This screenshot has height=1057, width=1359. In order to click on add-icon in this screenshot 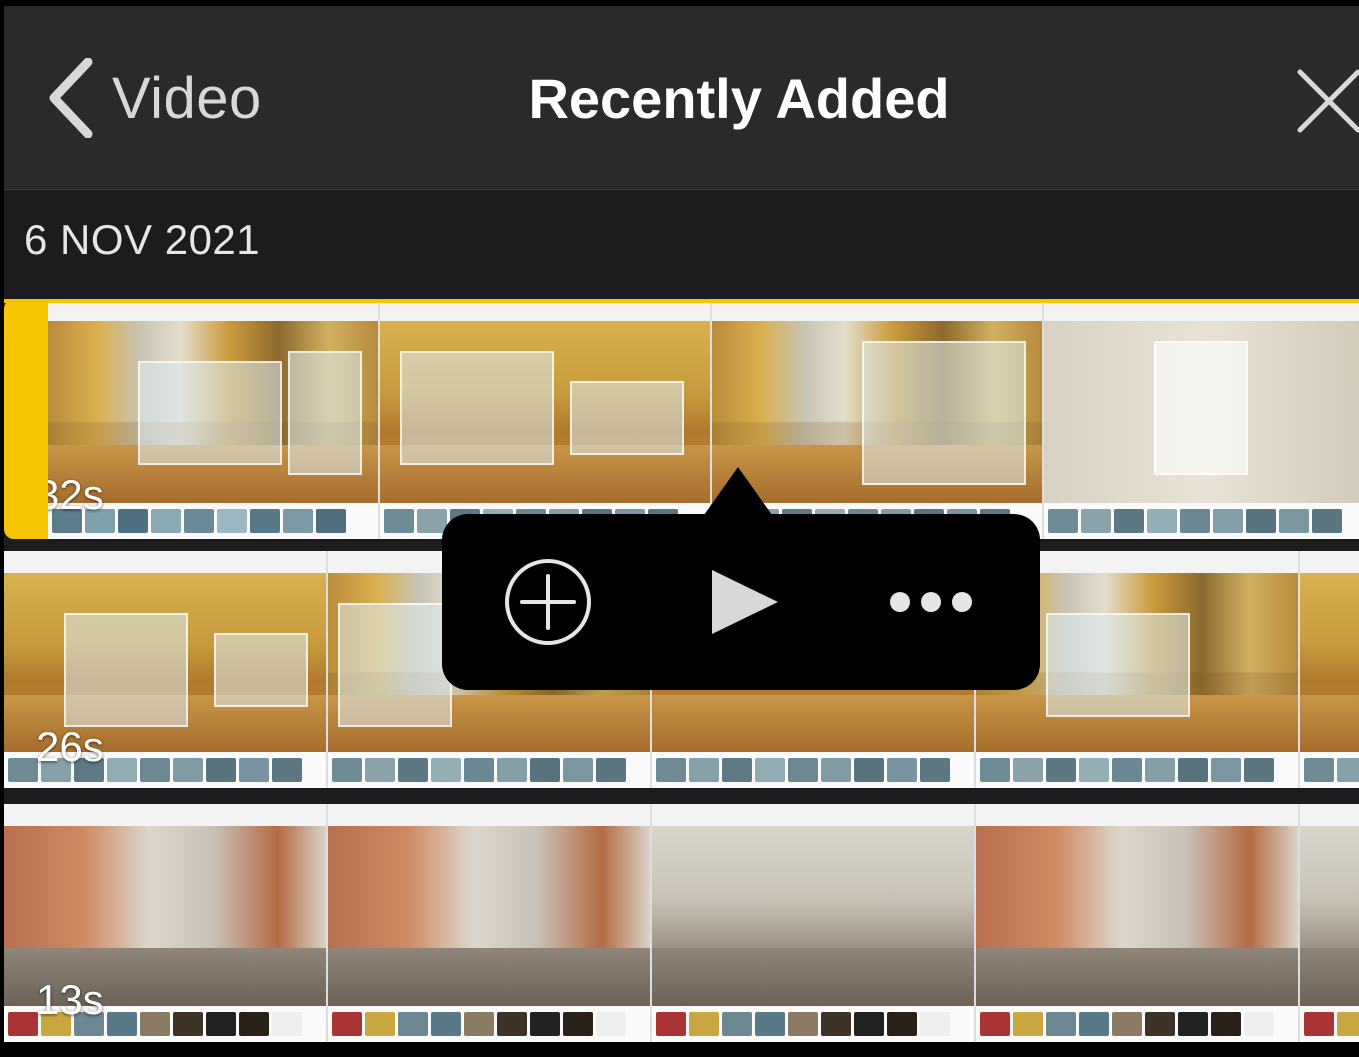, I will do `click(548, 602)`.